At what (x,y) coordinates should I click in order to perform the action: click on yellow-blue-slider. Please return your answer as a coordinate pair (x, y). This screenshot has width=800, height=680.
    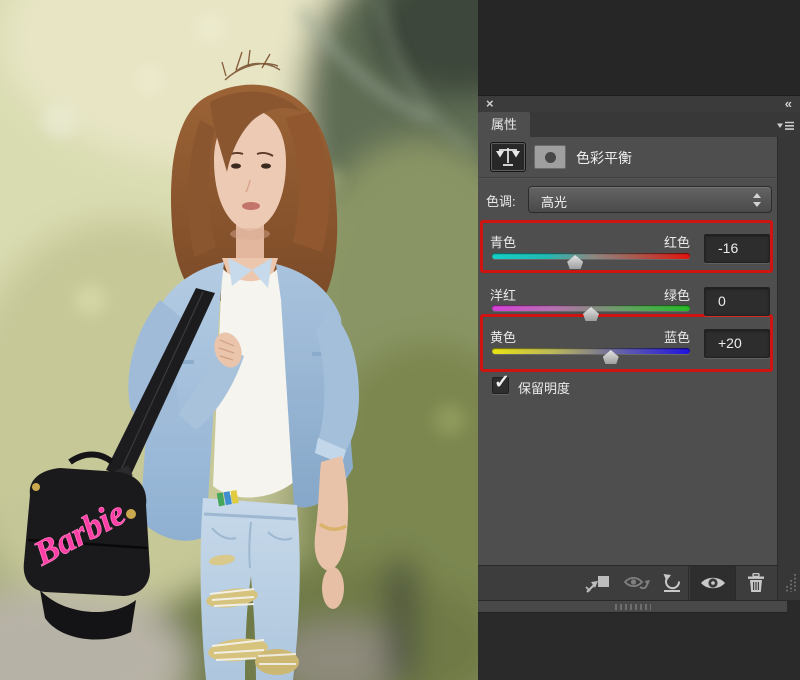
    Looking at the image, I should click on (591, 356).